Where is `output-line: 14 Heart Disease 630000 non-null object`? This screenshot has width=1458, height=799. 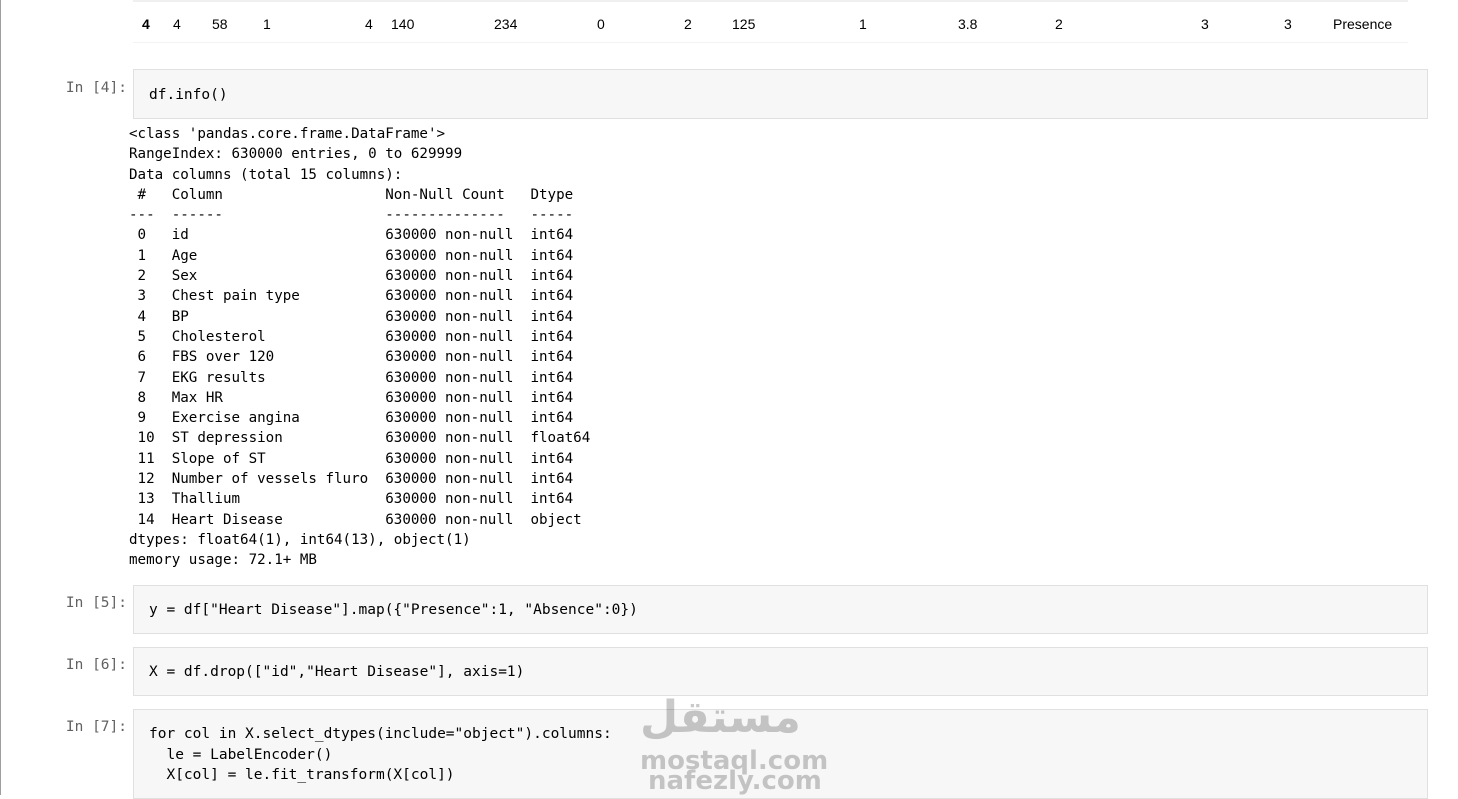
output-line: 14 Heart Disease 630000 non-null object is located at coordinates (360, 519).